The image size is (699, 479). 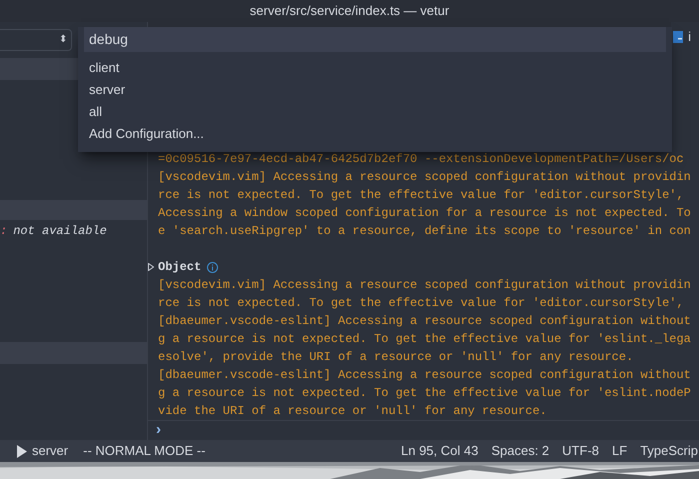 I want to click on quick-pick-item: server, so click(x=105, y=90).